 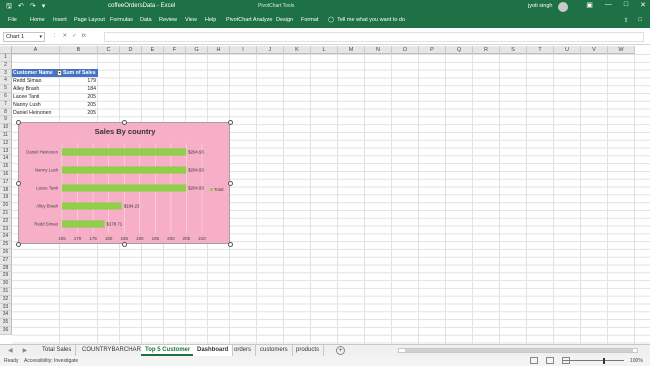 I want to click on column-header: W, so click(x=621, y=50).